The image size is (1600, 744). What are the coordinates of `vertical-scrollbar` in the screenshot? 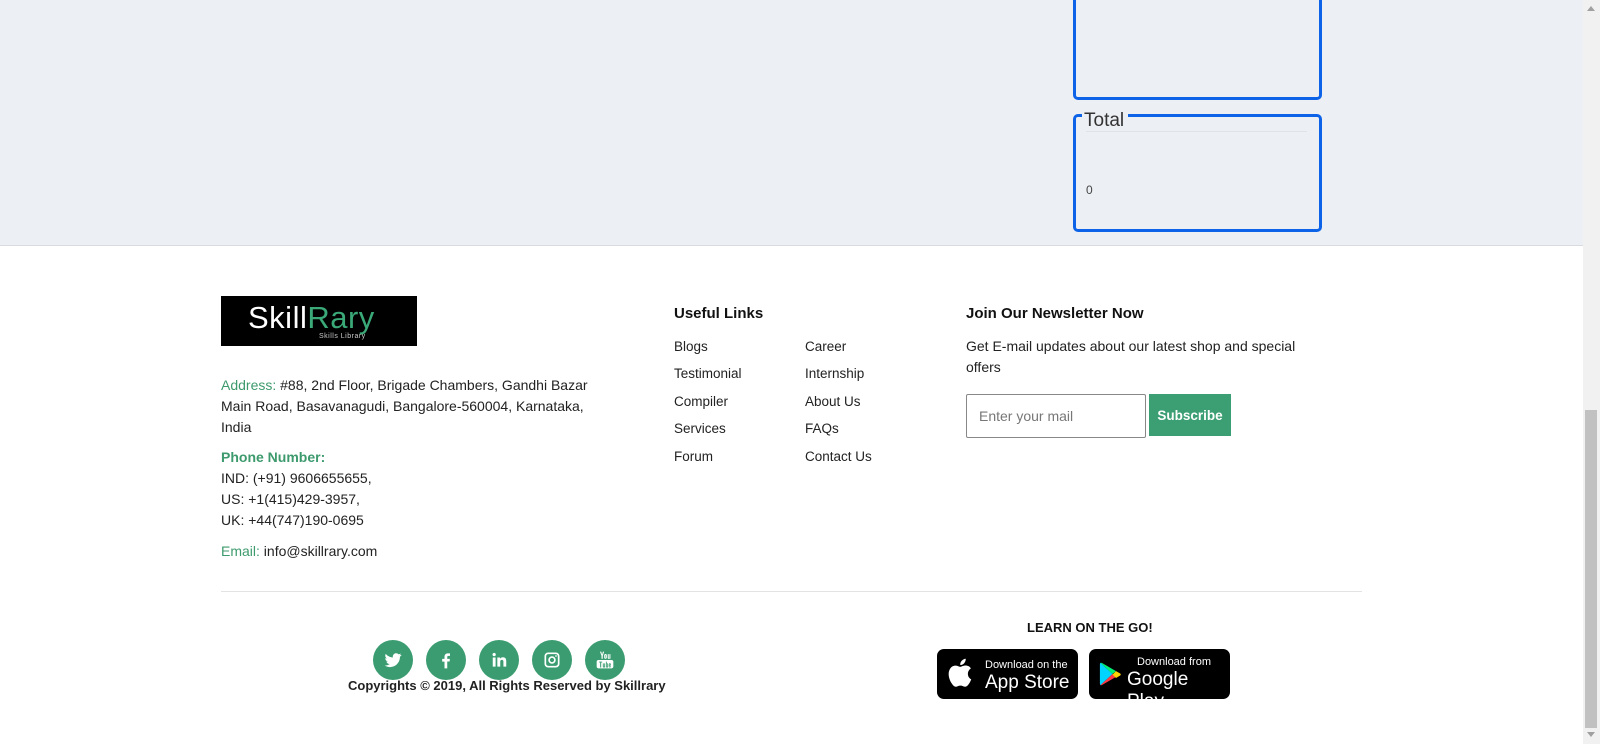 It's located at (1591, 372).